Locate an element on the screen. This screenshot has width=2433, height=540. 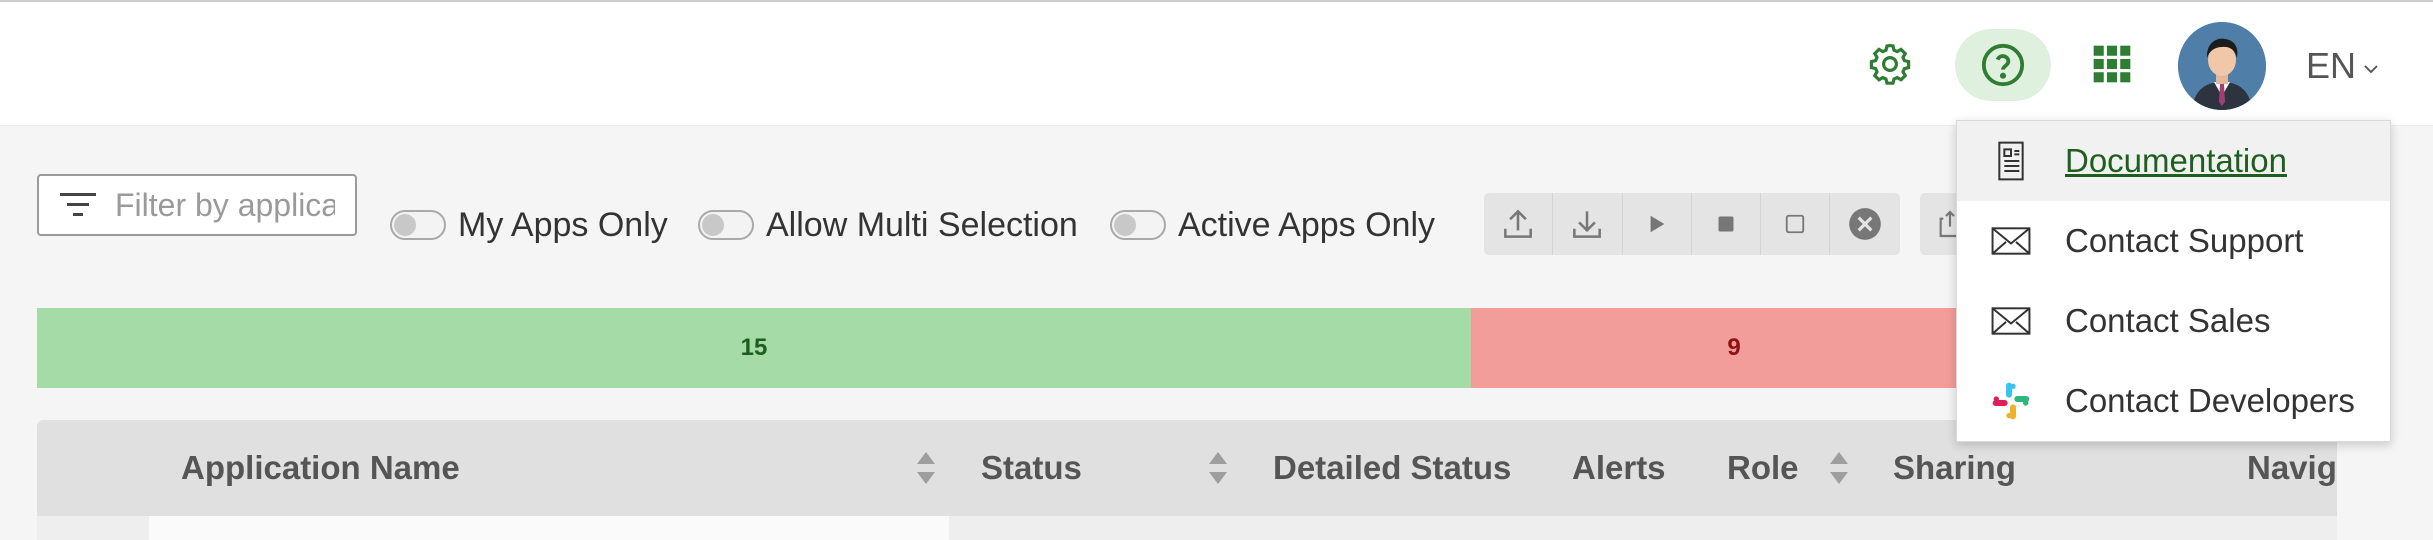
status-segment-stopped: 9 is located at coordinates (1734, 348).